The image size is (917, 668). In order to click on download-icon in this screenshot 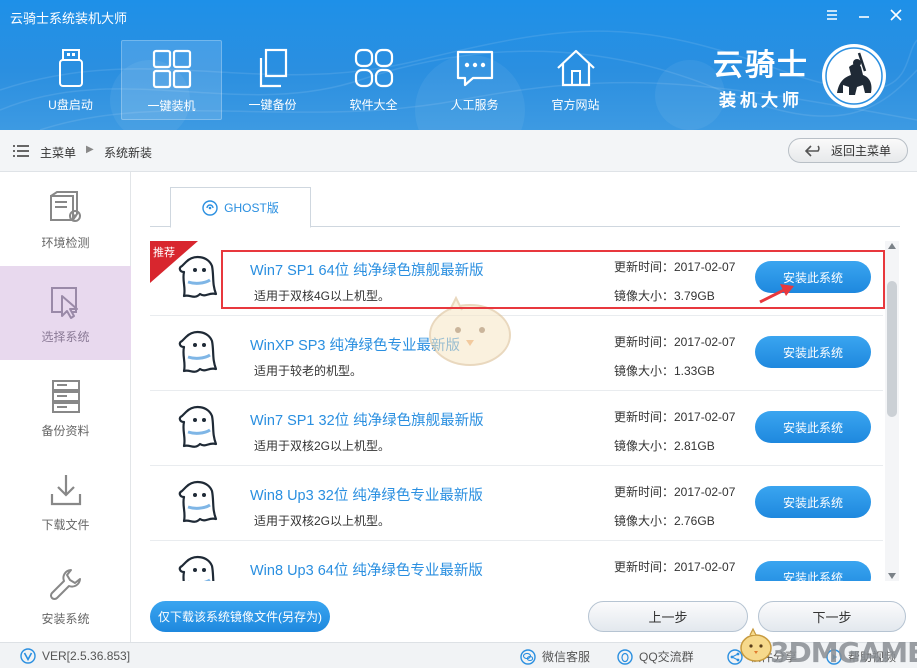, I will do `click(65, 490)`.